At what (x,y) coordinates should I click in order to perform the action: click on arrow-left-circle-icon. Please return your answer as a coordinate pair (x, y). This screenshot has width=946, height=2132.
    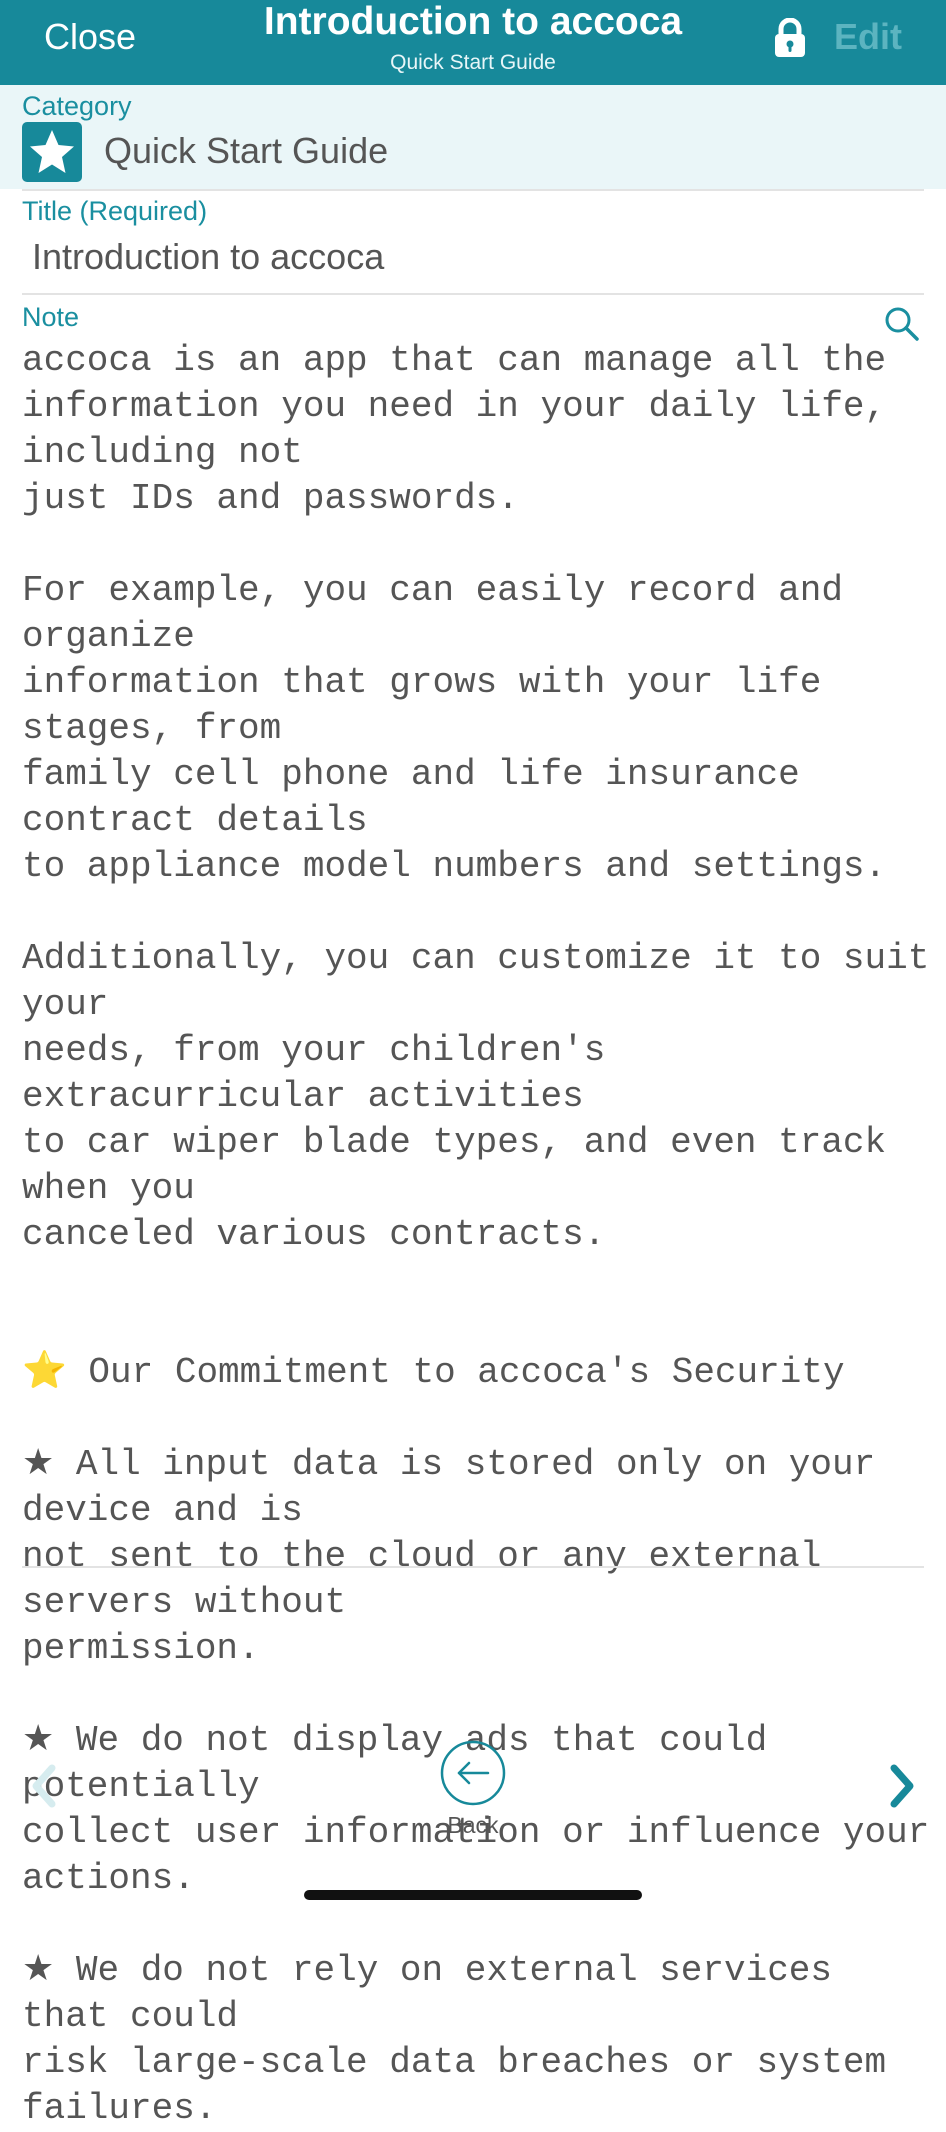
    Looking at the image, I should click on (473, 1773).